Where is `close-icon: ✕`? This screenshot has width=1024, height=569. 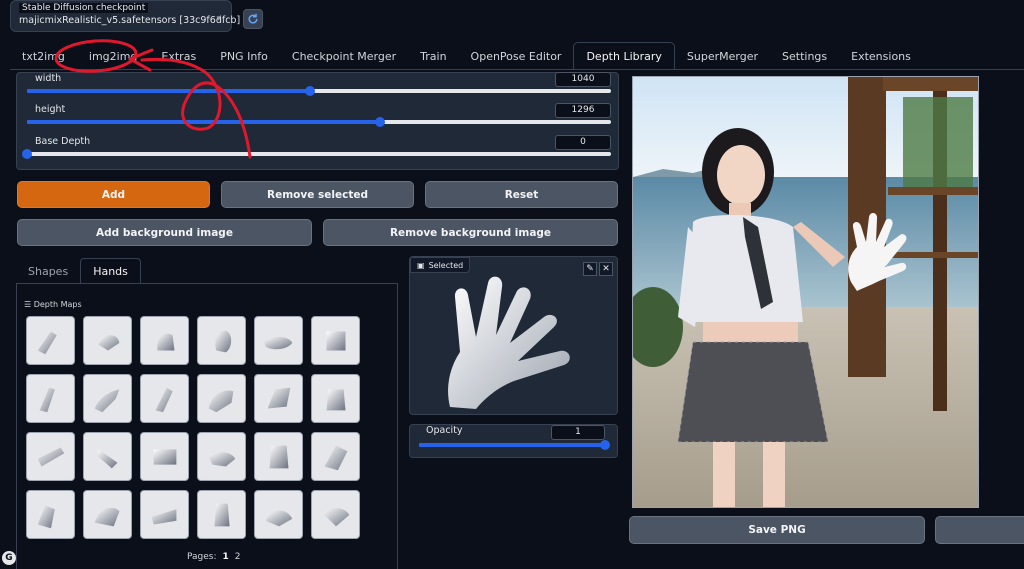 close-icon: ✕ is located at coordinates (606, 269).